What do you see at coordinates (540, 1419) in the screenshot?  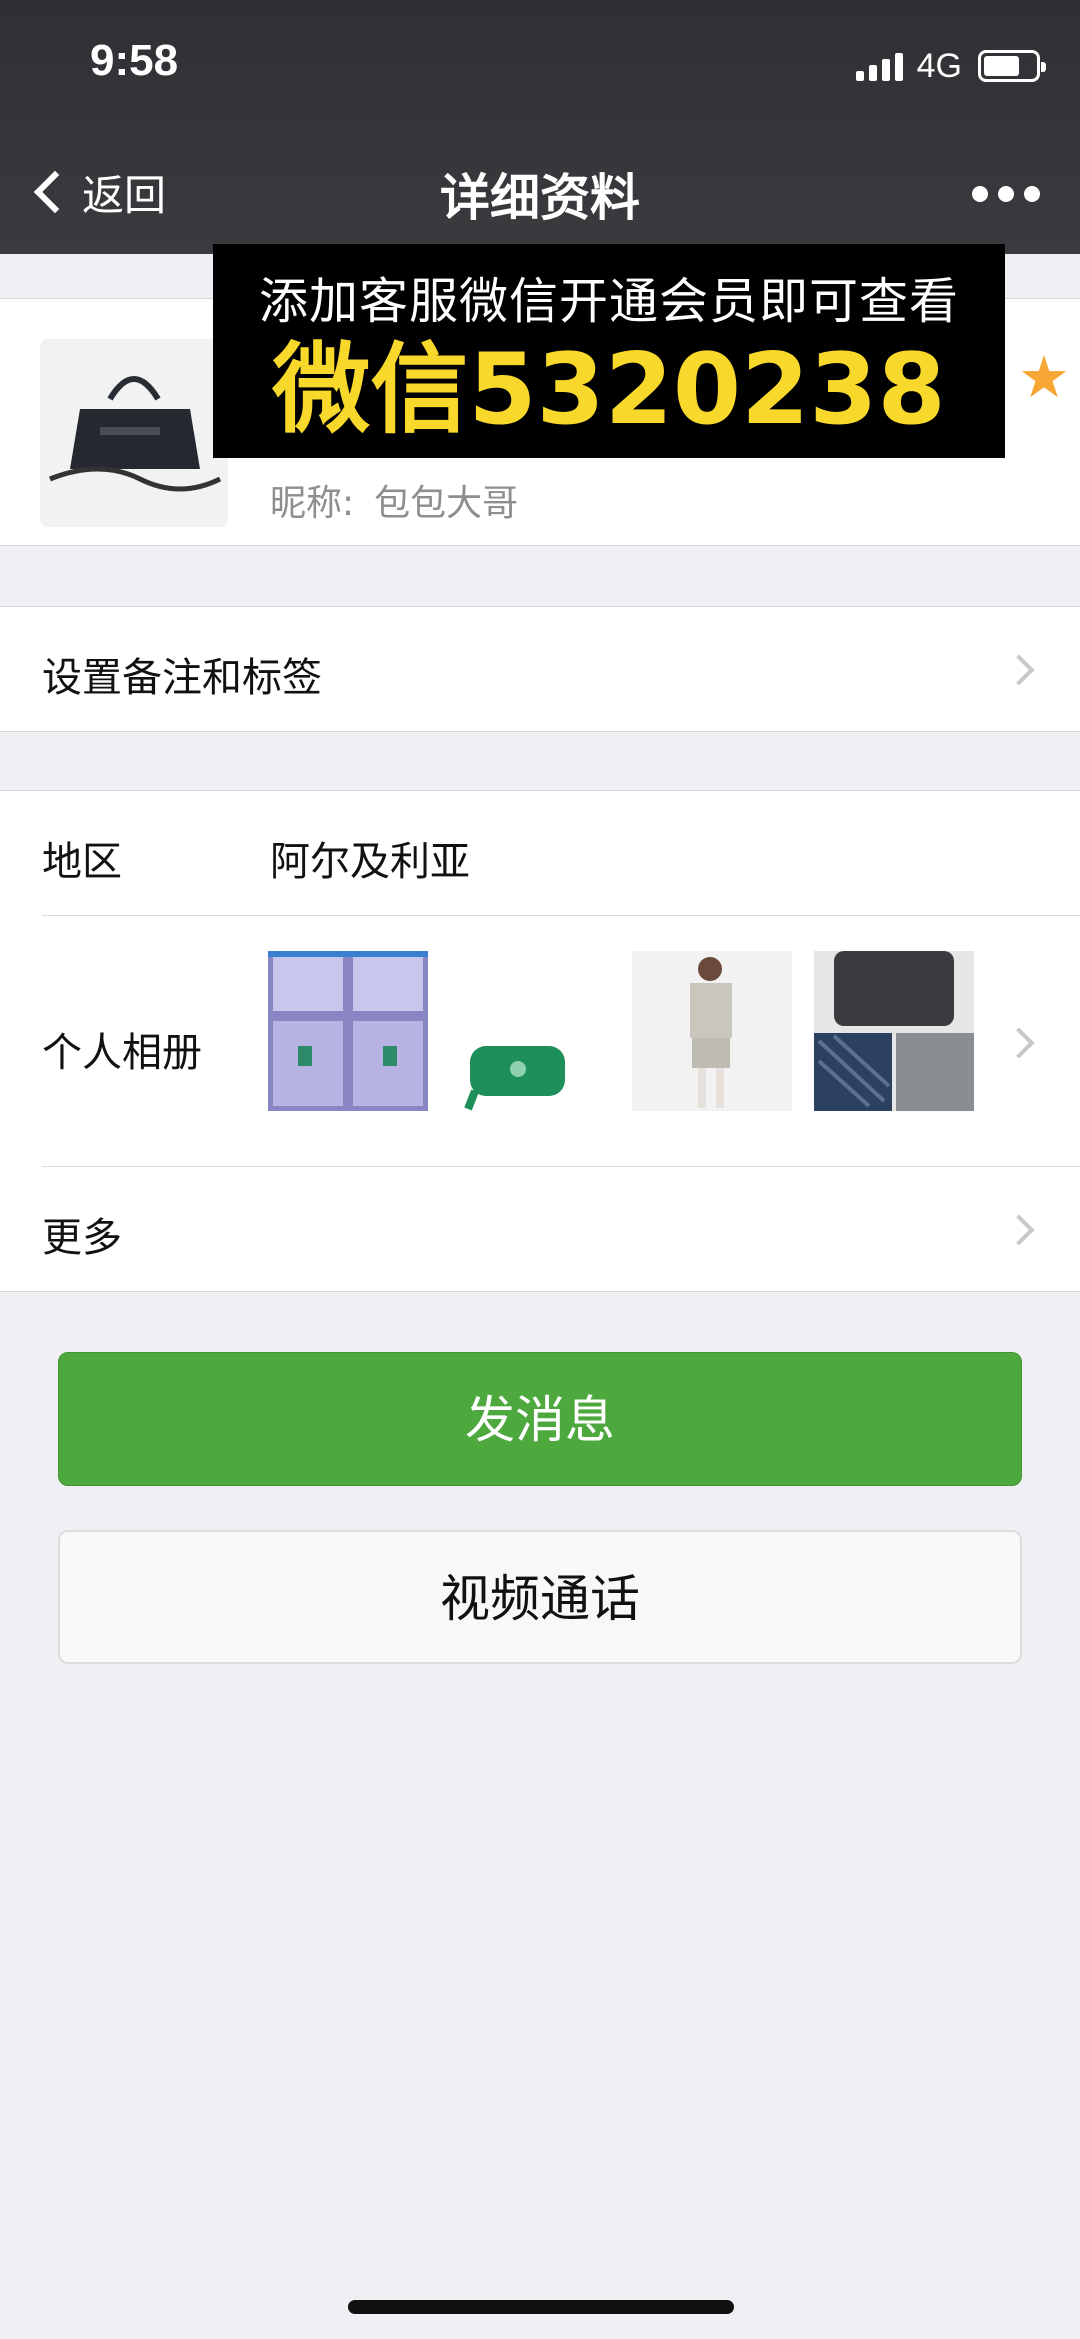 I see `send-message-button: 发消息` at bounding box center [540, 1419].